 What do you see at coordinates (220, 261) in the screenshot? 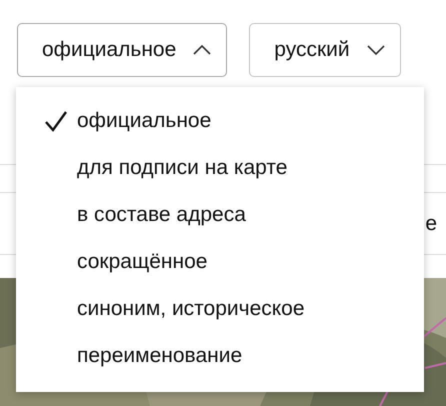
I see `menu-item: сокращённое` at bounding box center [220, 261].